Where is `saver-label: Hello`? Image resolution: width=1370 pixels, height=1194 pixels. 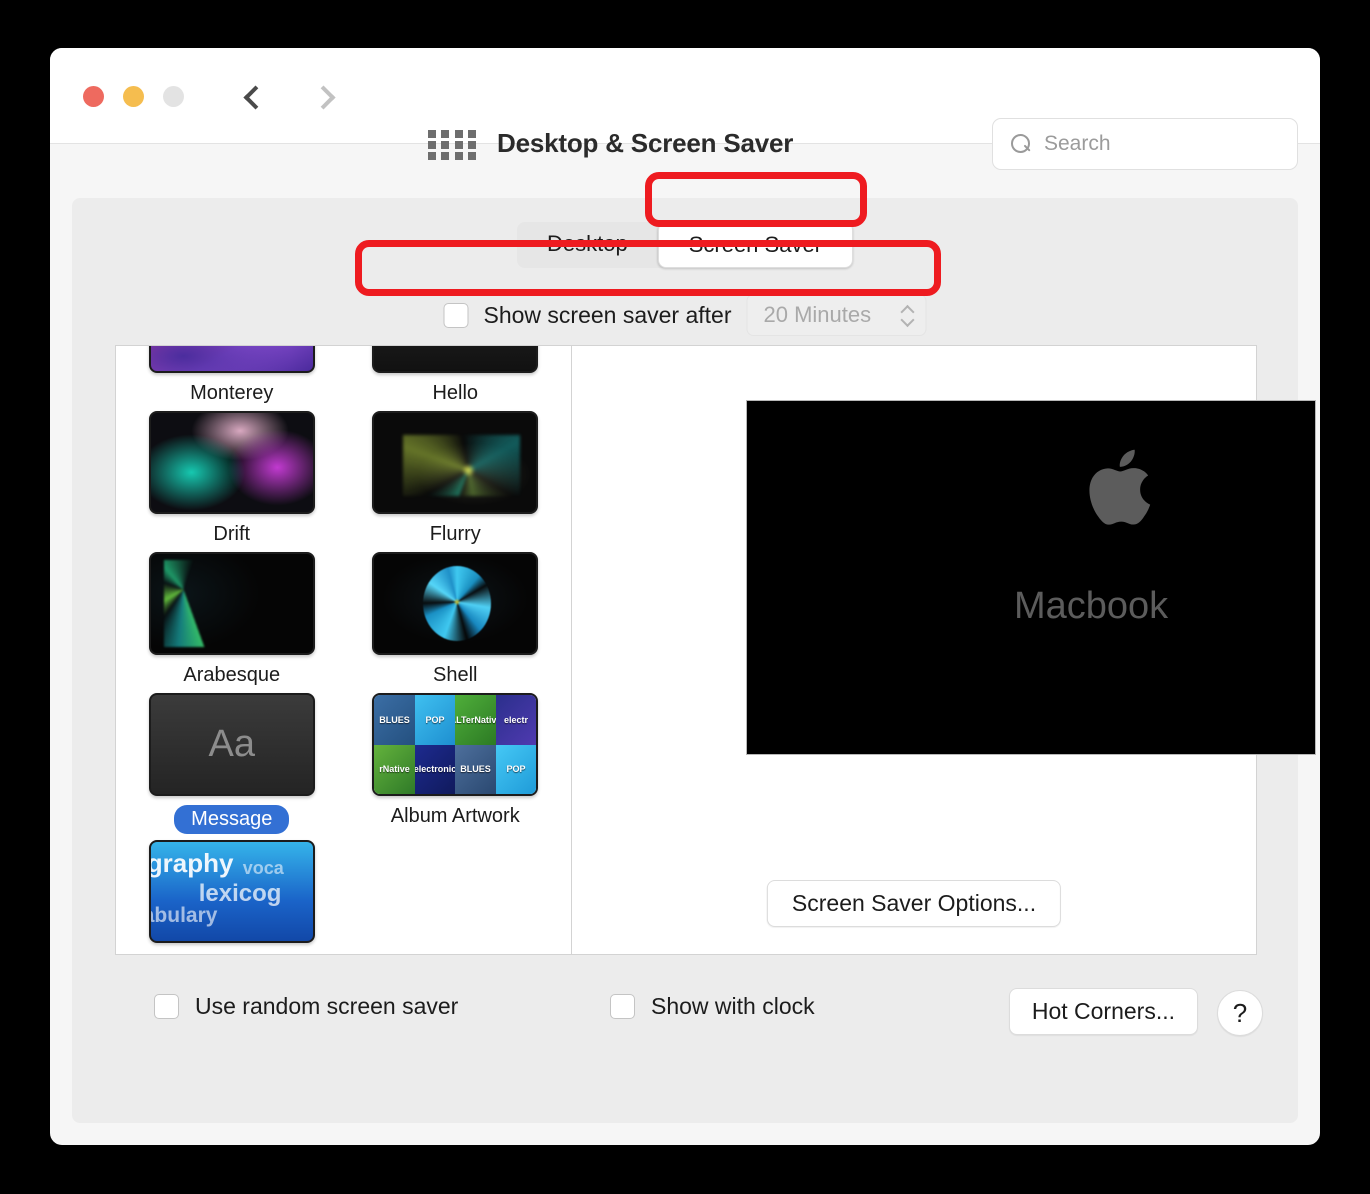 saver-label: Hello is located at coordinates (455, 393).